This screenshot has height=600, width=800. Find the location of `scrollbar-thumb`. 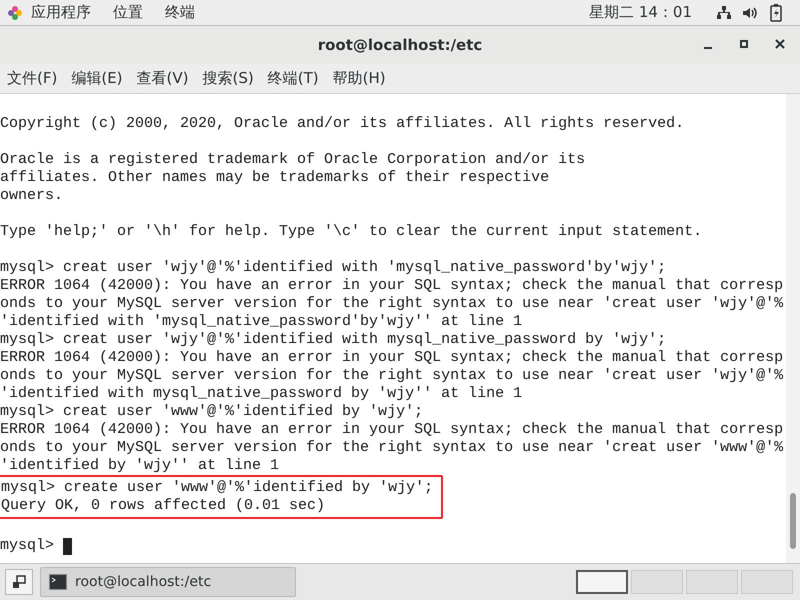

scrollbar-thumb is located at coordinates (793, 521).